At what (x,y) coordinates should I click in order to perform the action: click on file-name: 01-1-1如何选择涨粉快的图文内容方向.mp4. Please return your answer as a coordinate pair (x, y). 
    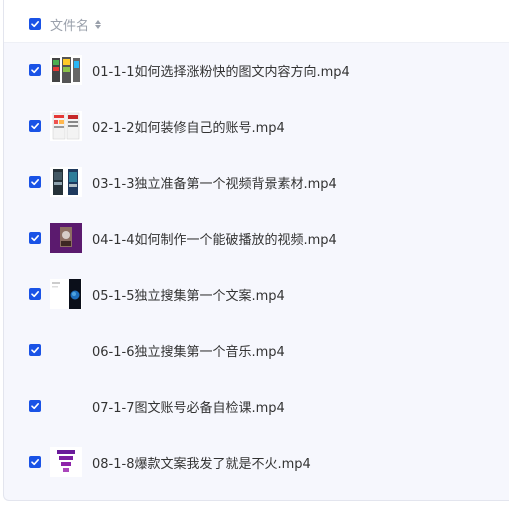
    Looking at the image, I should click on (221, 70).